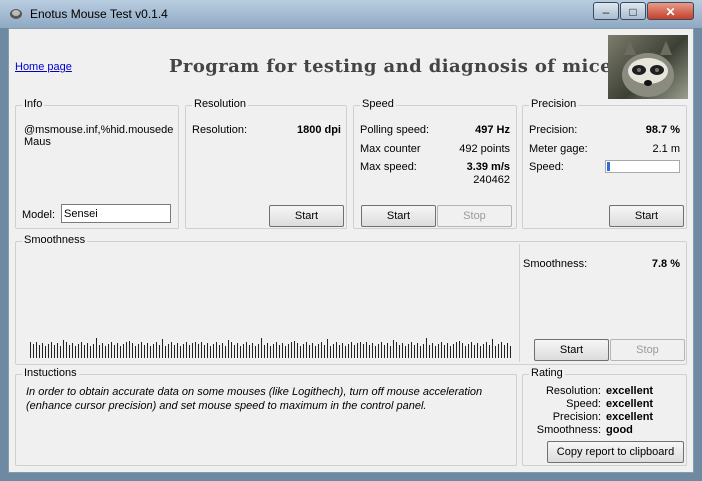  What do you see at coordinates (116, 213) in the screenshot?
I see `model-input` at bounding box center [116, 213].